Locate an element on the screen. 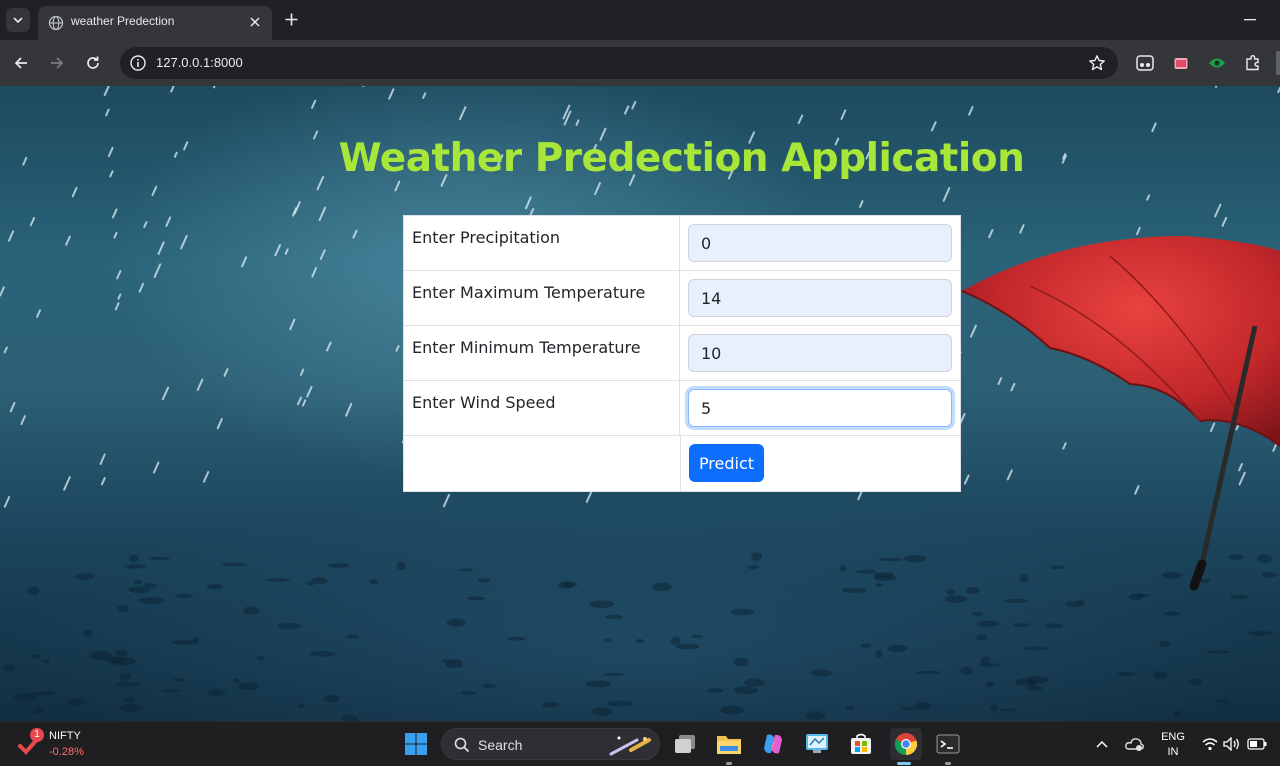 Image resolution: width=1280 pixels, height=766 pixels. reload-icon is located at coordinates (93, 62).